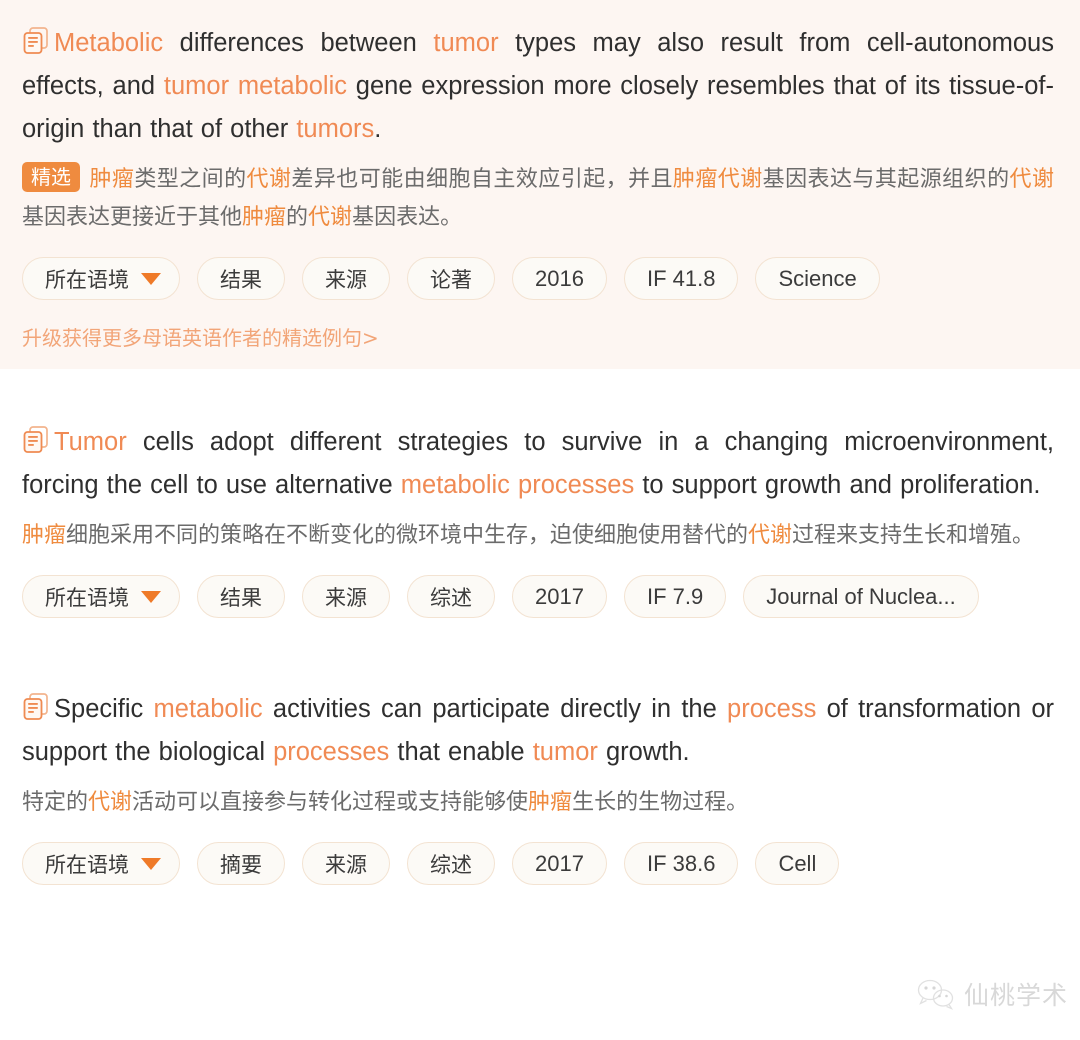 This screenshot has width=1080, height=1040. I want to click on pill-label: 摘要, so click(241, 864).